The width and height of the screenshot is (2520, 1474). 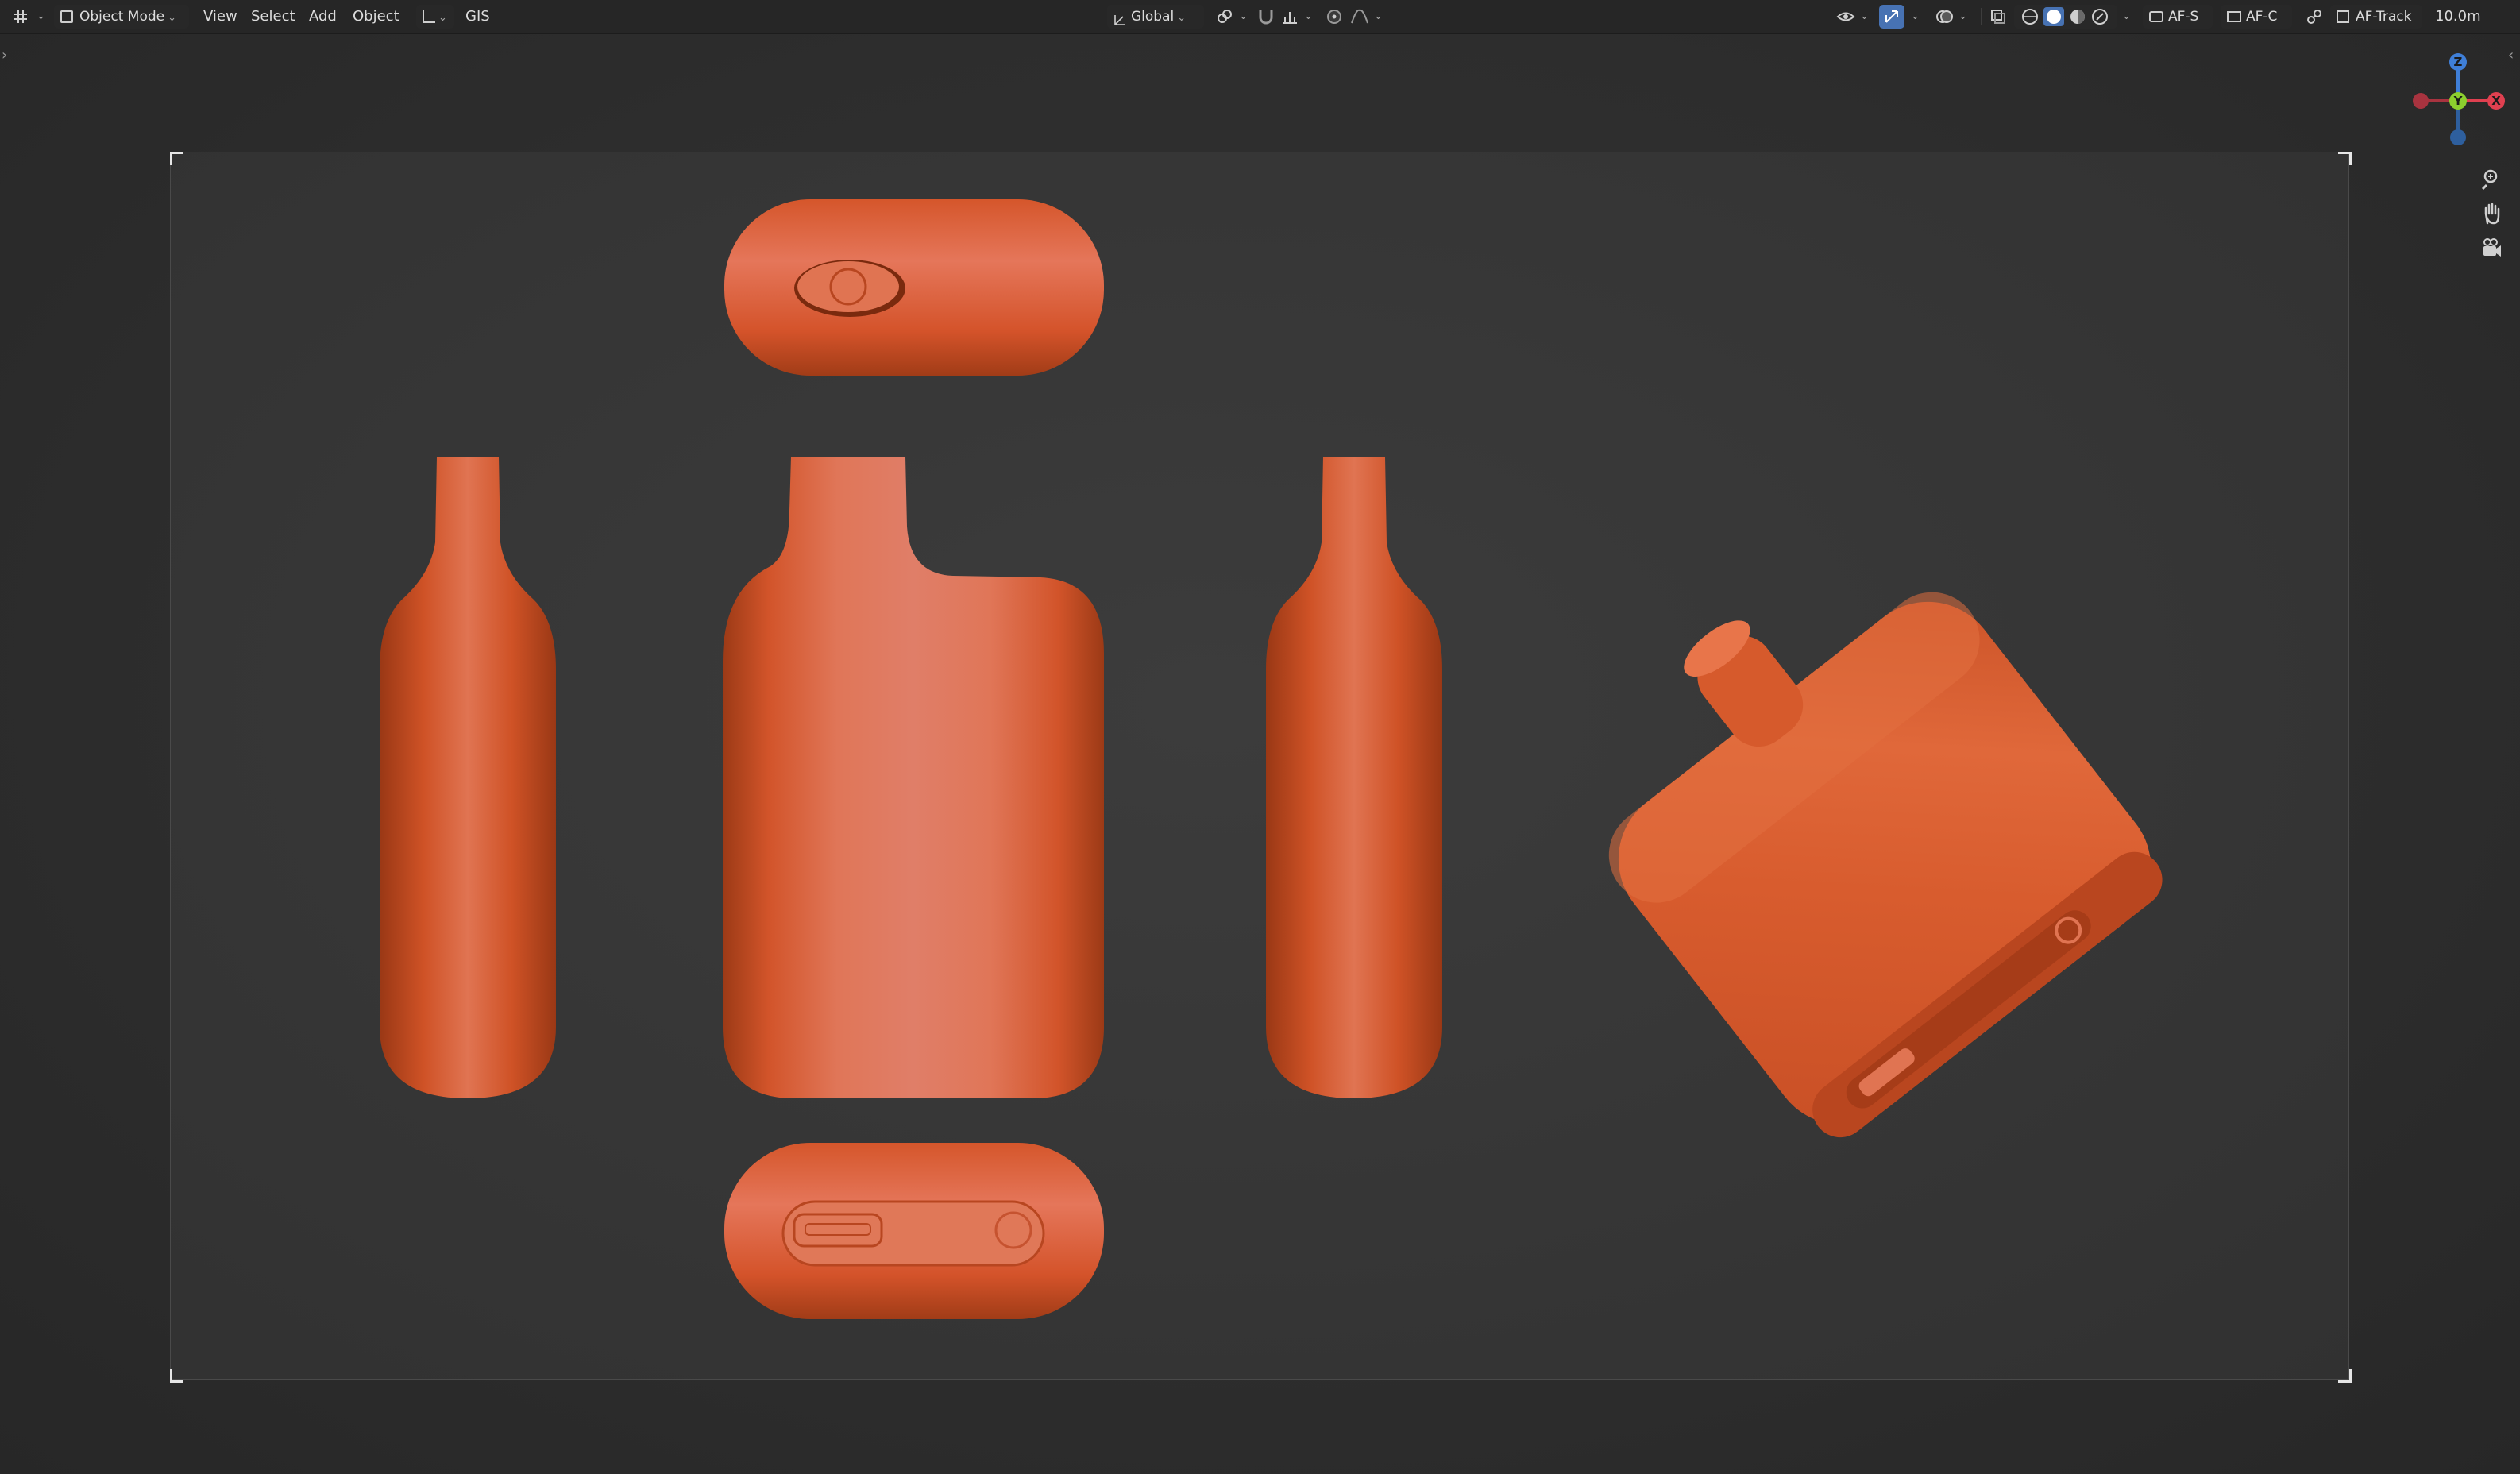 What do you see at coordinates (914, 1231) in the screenshot?
I see `bottom-view` at bounding box center [914, 1231].